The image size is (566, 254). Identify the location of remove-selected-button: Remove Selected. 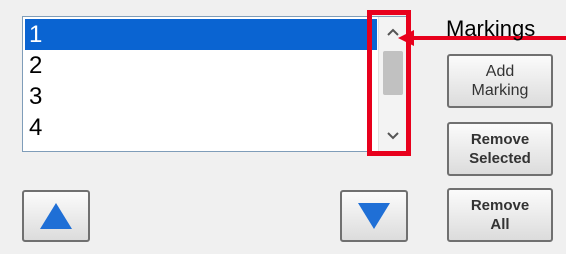
(500, 149).